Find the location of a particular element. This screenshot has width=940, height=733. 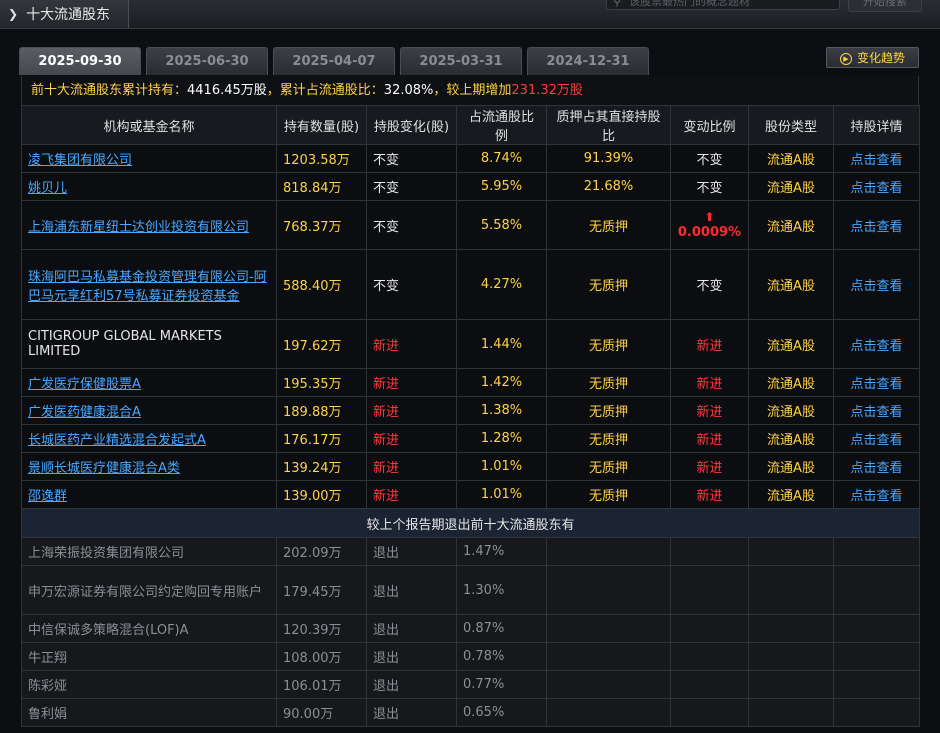

holder-link: 珠海阿巴马私募基金投资管理有限公司-阿巴马元享红利57号私募证券投资基金 is located at coordinates (147, 287).